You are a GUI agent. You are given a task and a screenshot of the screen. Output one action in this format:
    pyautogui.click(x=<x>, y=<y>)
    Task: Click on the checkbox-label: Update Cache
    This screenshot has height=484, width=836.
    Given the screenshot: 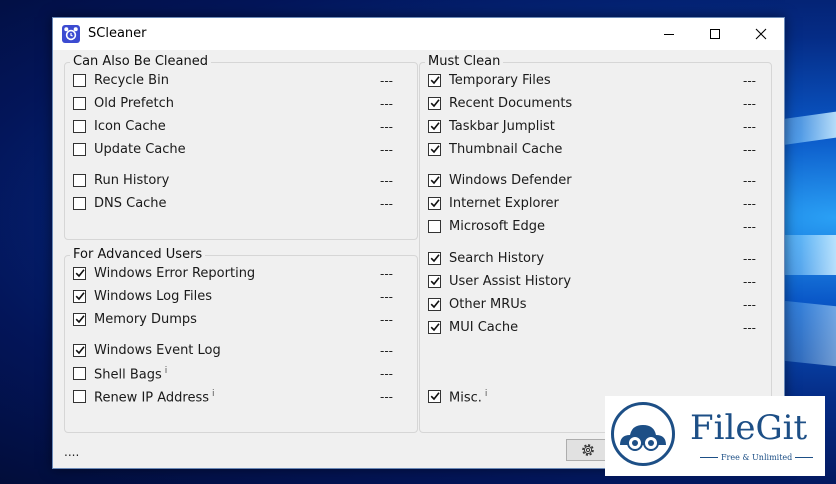 What is the action you would take?
    pyautogui.click(x=140, y=149)
    